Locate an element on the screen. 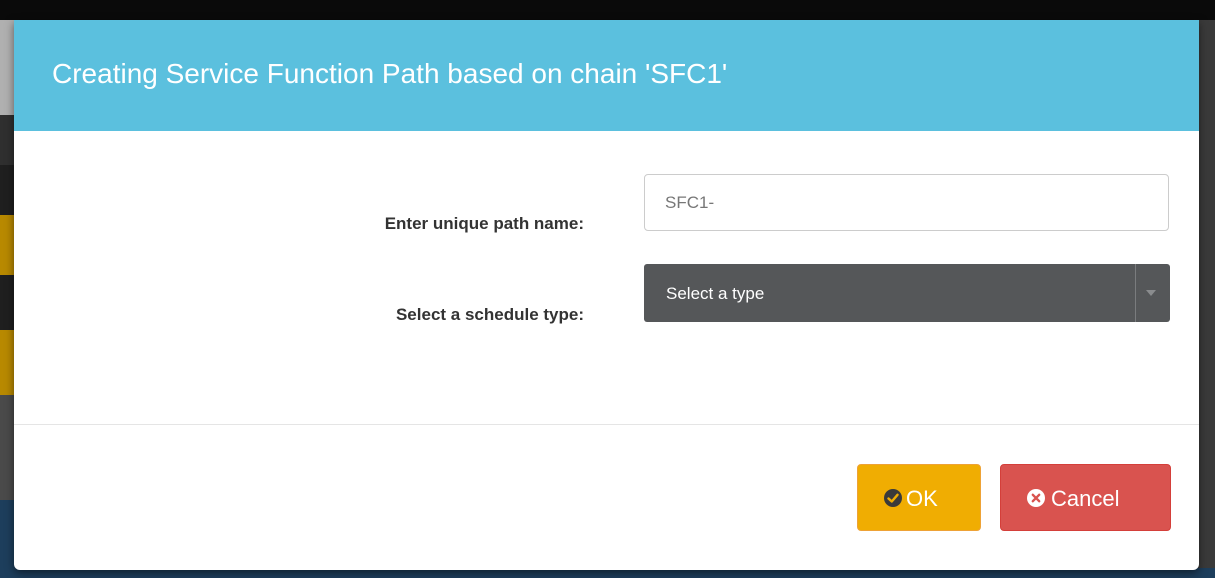 Image resolution: width=1215 pixels, height=578 pixels. select-divider is located at coordinates (1135, 293).